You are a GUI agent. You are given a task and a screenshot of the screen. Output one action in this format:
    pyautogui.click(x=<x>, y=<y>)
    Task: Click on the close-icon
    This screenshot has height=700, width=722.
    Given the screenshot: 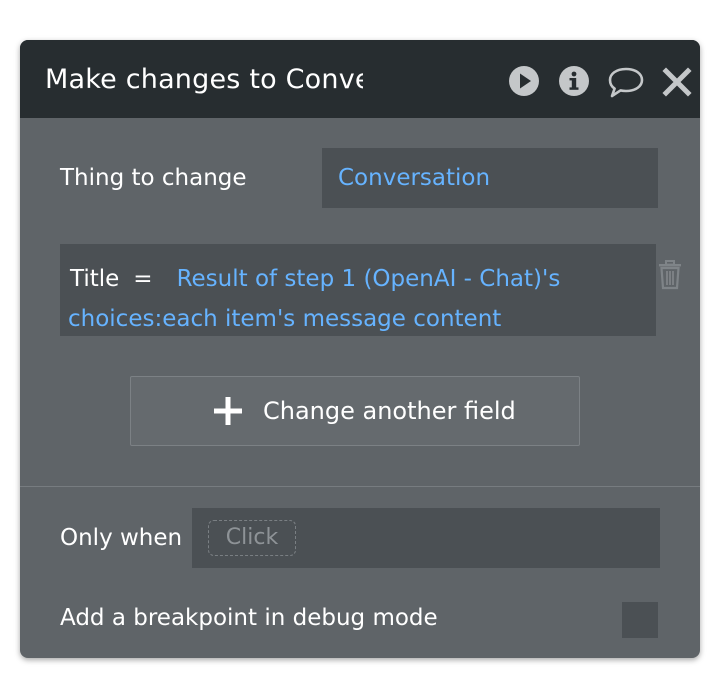 What is the action you would take?
    pyautogui.click(x=677, y=81)
    